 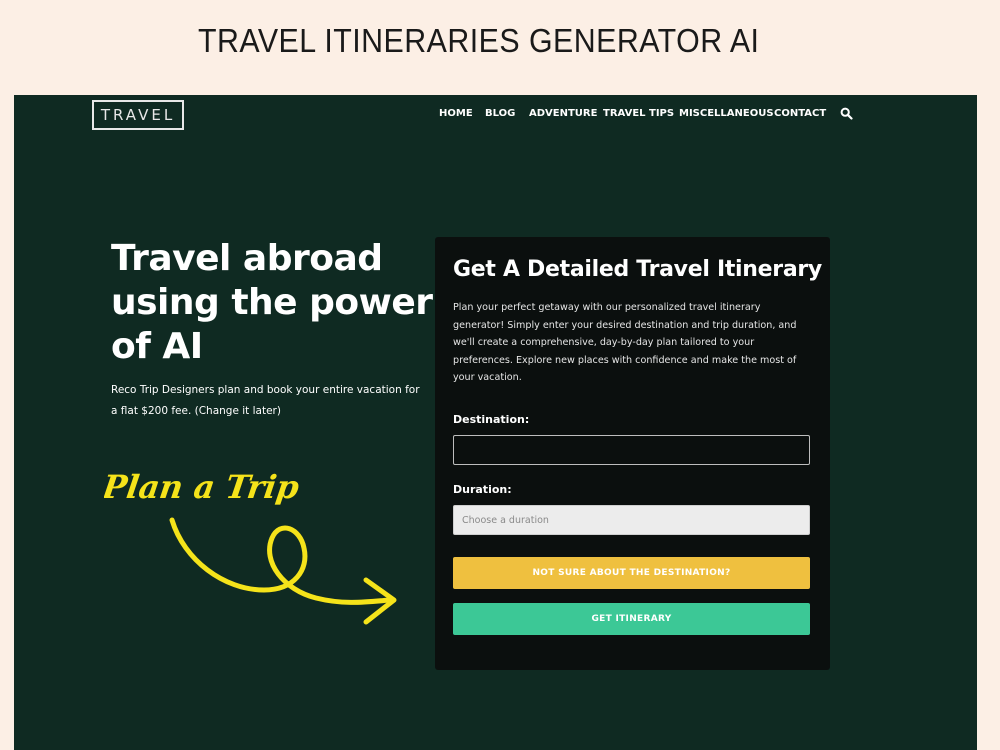 I want to click on nav-travel-tips: TRAVEL TIPS, so click(x=638, y=113).